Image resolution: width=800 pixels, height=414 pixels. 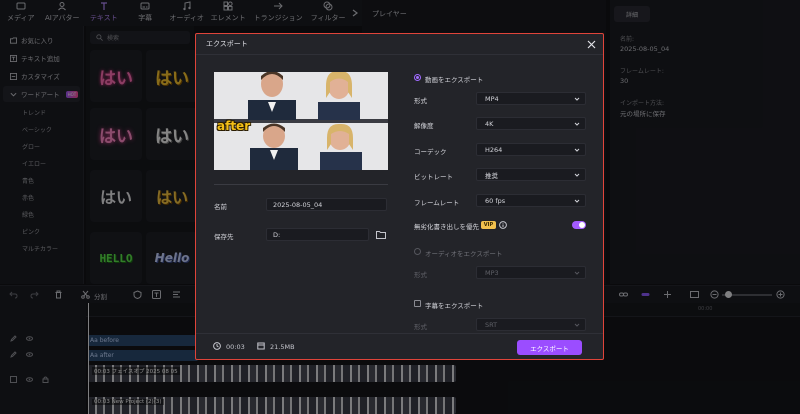 I want to click on resolution-label: 解像度, so click(x=424, y=126).